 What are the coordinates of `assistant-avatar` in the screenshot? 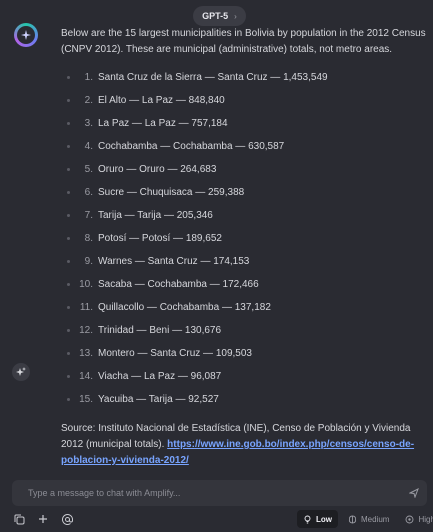 It's located at (26, 35).